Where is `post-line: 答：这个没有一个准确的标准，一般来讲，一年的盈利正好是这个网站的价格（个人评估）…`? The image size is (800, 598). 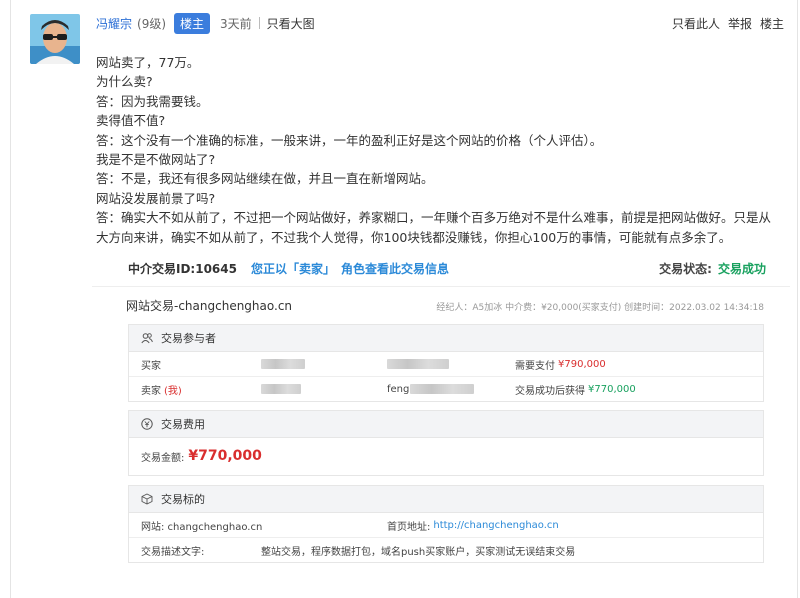
post-line: 答：这个没有一个准确的标准，一般来讲，一年的盈利正好是这个网站的价格（个人评估）… is located at coordinates (349, 140).